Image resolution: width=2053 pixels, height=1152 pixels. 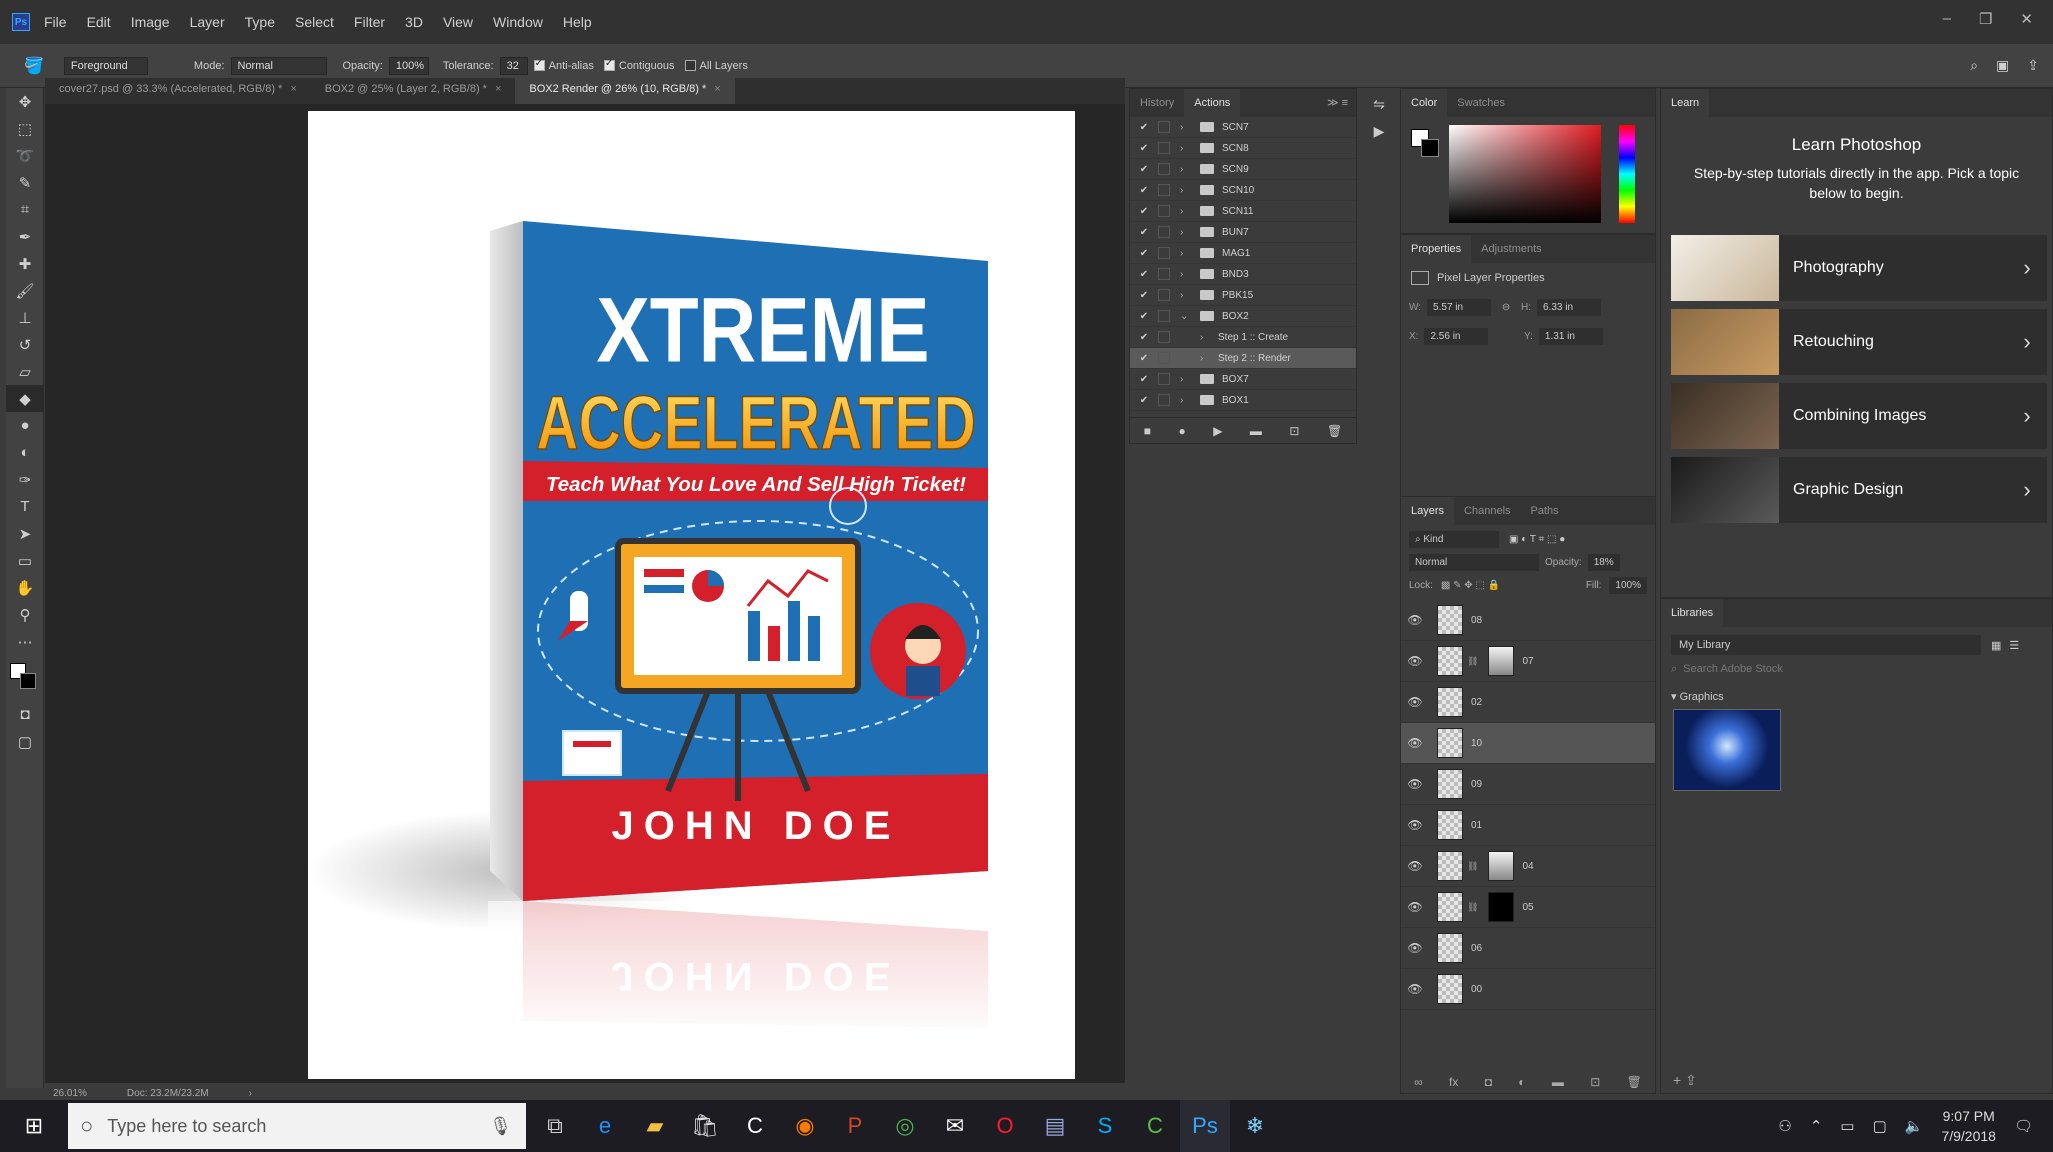 I want to click on filter-icons: ▣ ◐ T ⌗ ⬚ ●, so click(x=1537, y=539).